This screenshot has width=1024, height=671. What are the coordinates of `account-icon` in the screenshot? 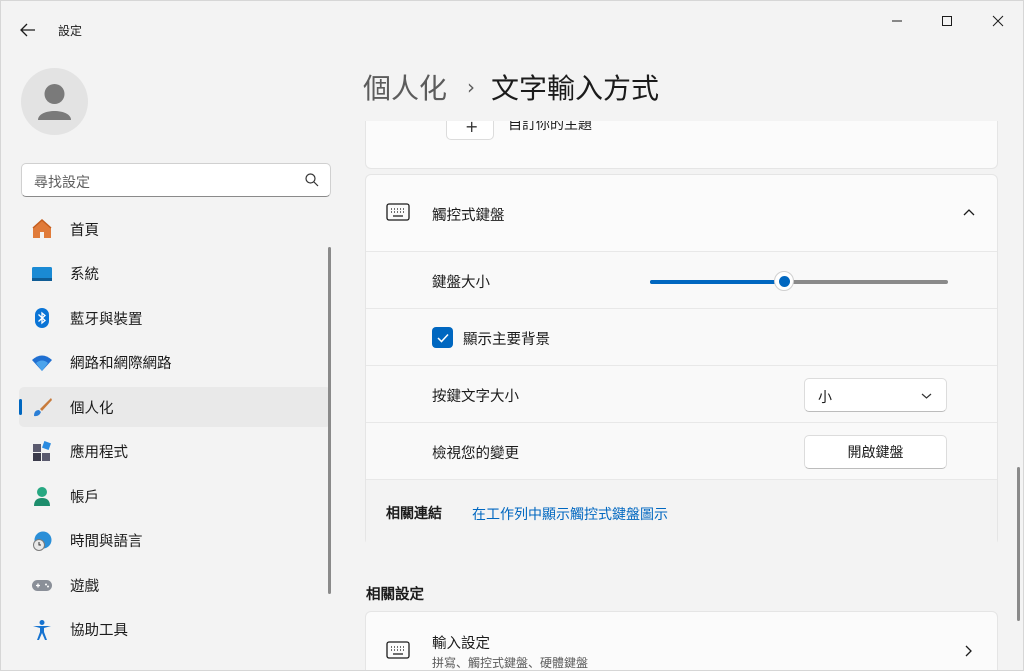 It's located at (42, 496).